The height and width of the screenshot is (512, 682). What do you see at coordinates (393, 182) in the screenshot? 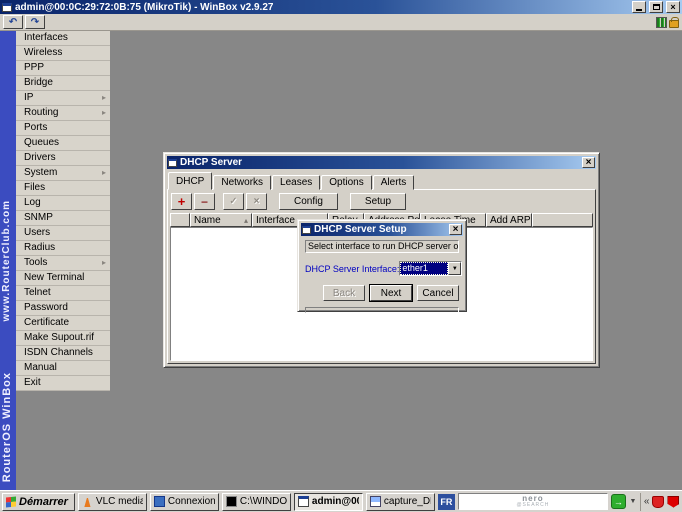
I see `tab-alerts: Alerts` at bounding box center [393, 182].